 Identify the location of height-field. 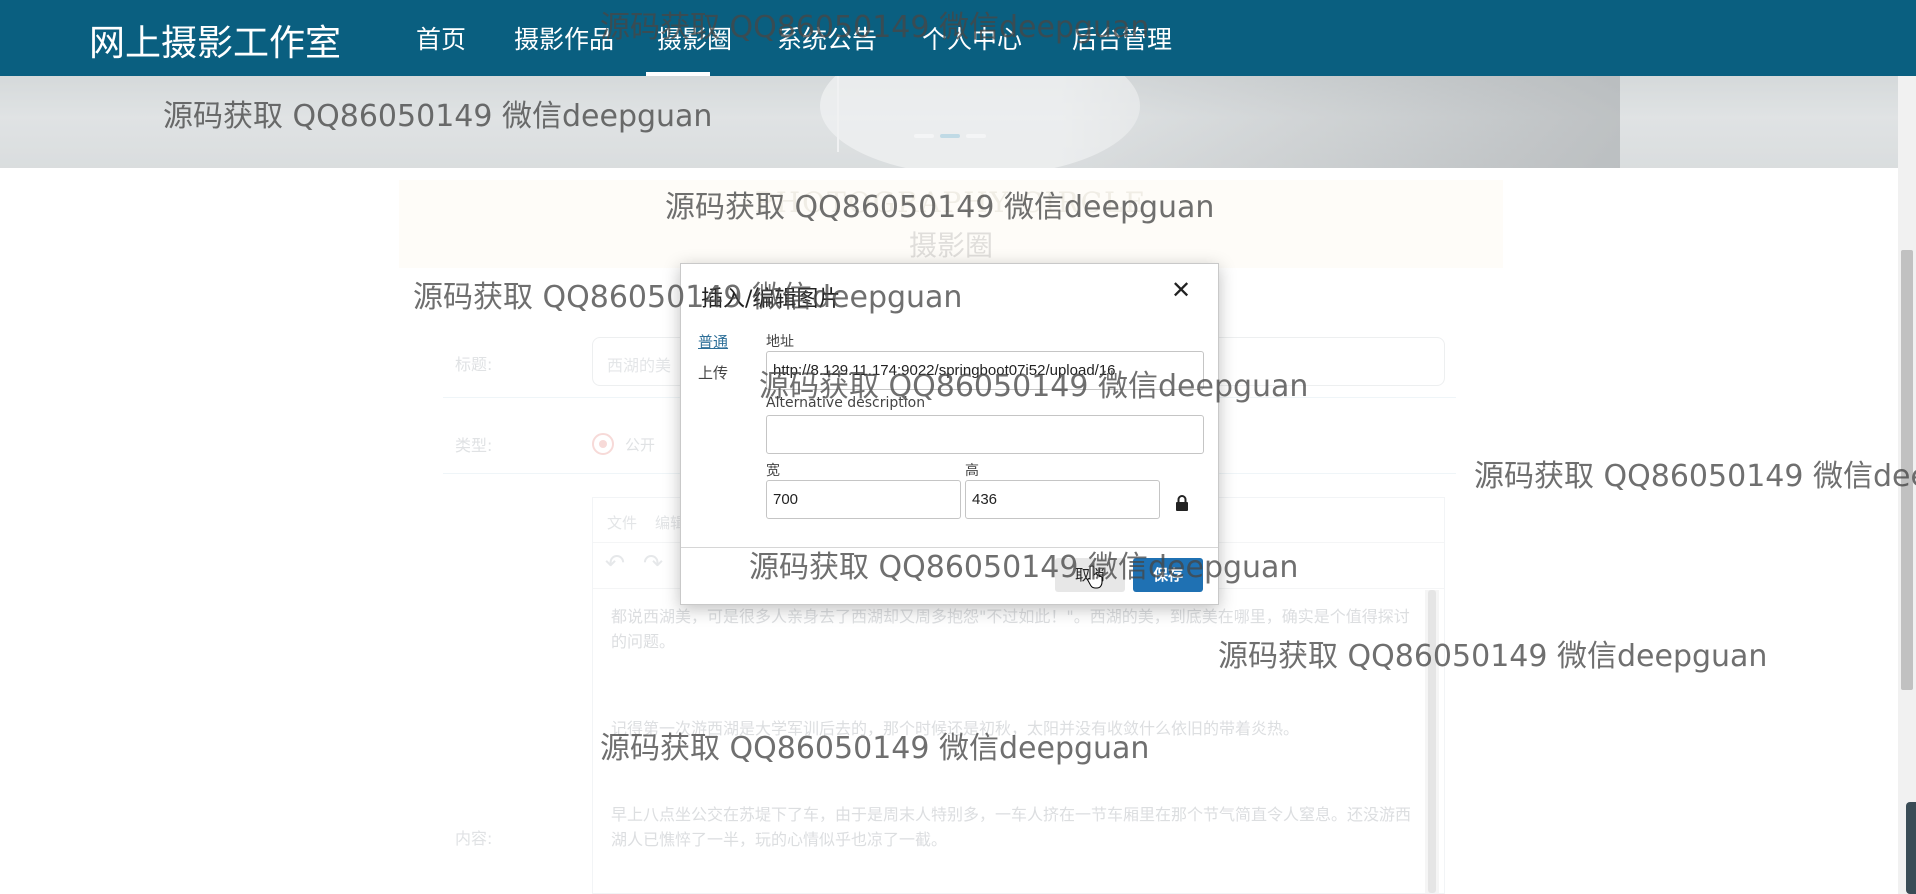
(1062, 499).